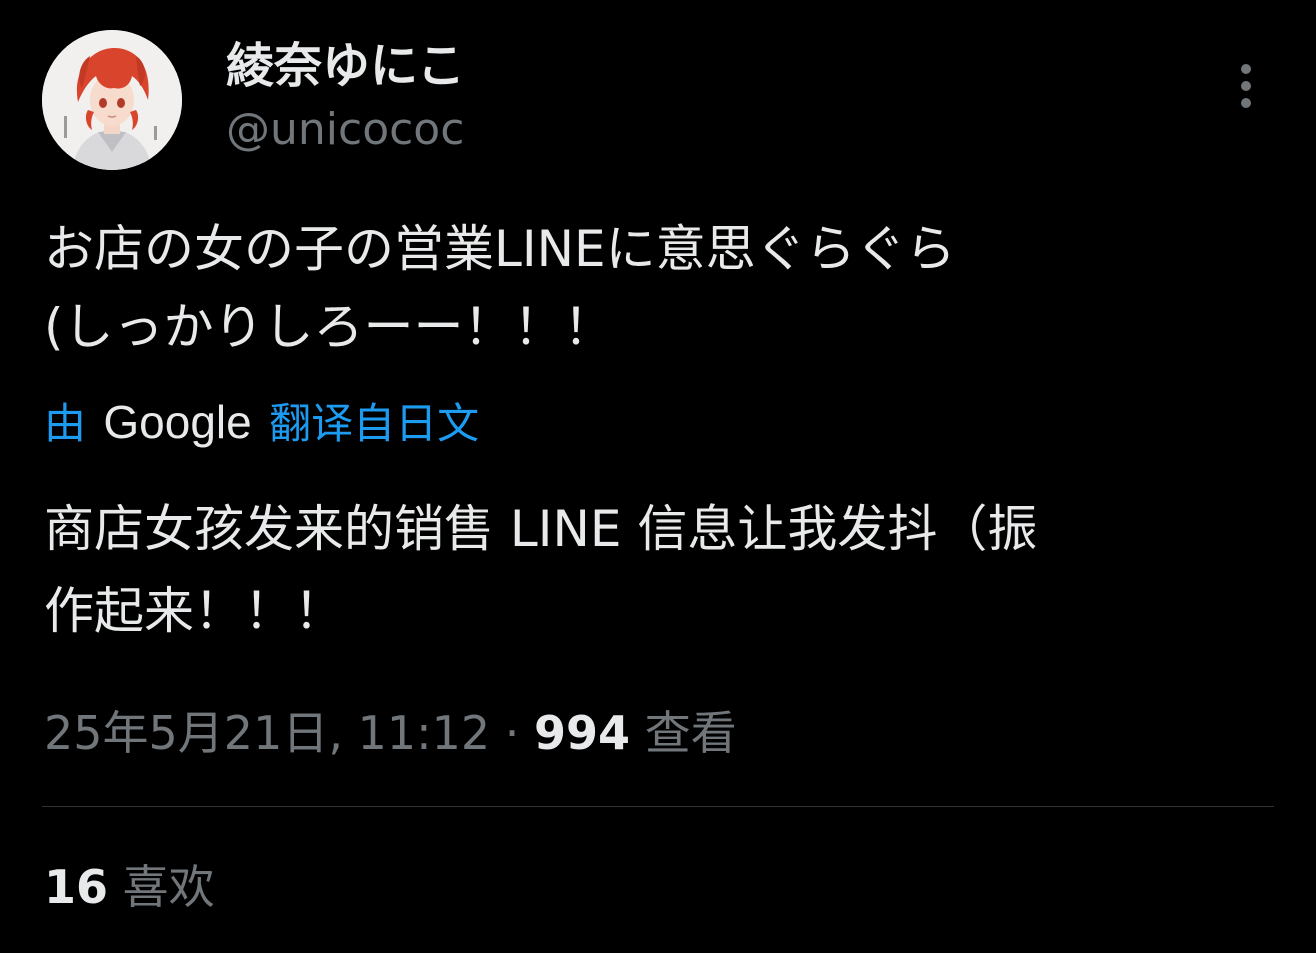 The height and width of the screenshot is (953, 1316). I want to click on author-handle: @unicococ, so click(345, 130).